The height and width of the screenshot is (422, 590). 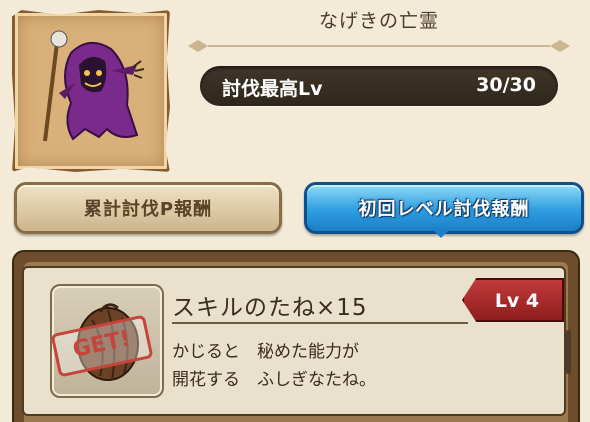 I want to click on max-level-bar: 討伐最高Lv 30/30, so click(x=379, y=86).